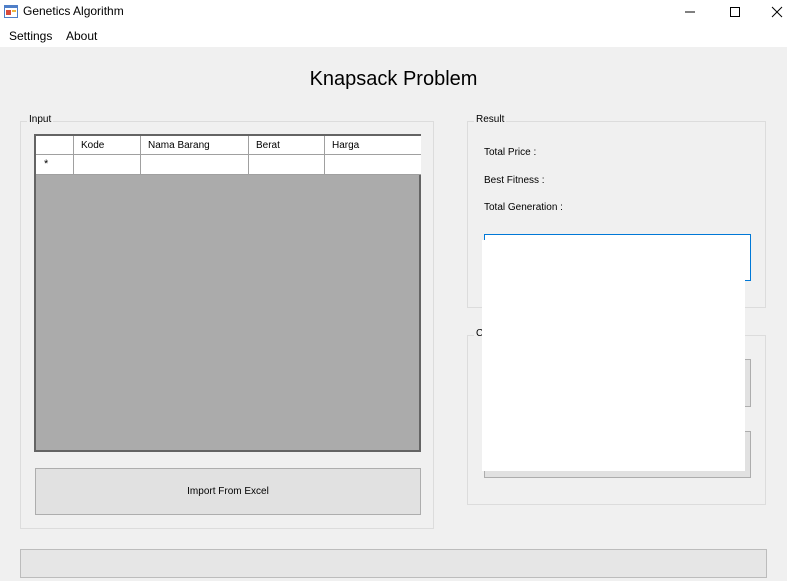 The height and width of the screenshot is (581, 787). Describe the element at coordinates (287, 165) in the screenshot. I see `cell-berat` at that location.